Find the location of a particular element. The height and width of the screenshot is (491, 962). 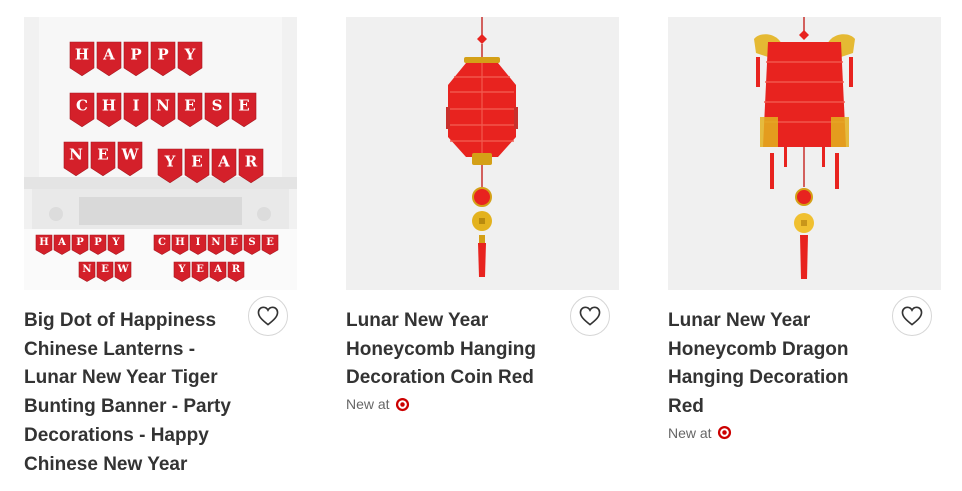

banner-flag: R is located at coordinates (236, 271).